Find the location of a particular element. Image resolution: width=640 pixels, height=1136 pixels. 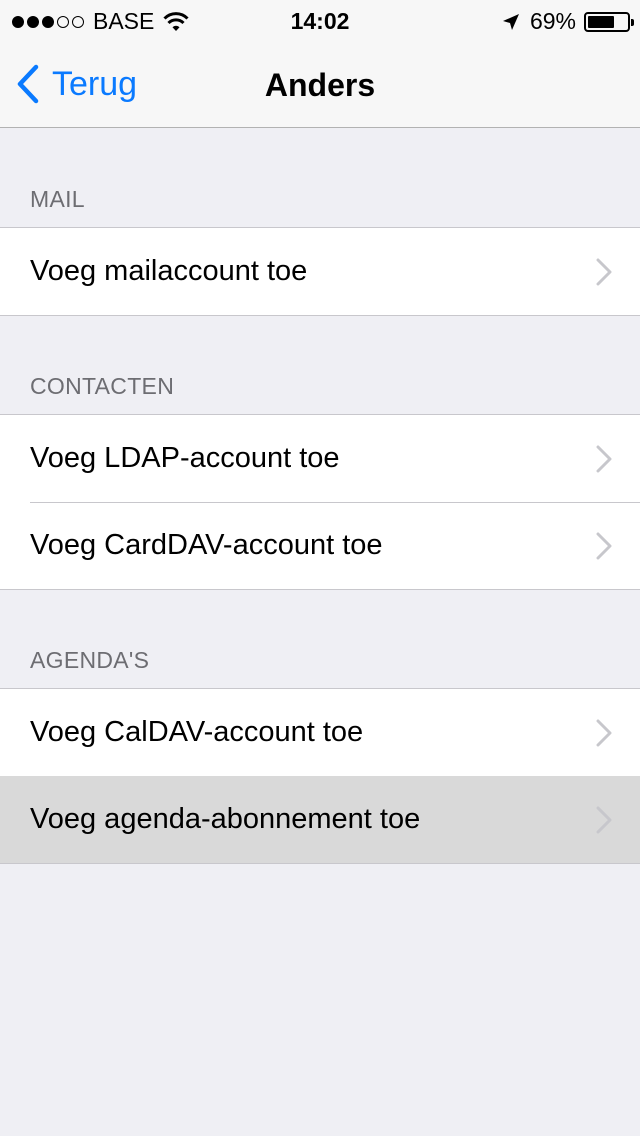

row-label: Voeg agenda-abonnement toe is located at coordinates (225, 819).